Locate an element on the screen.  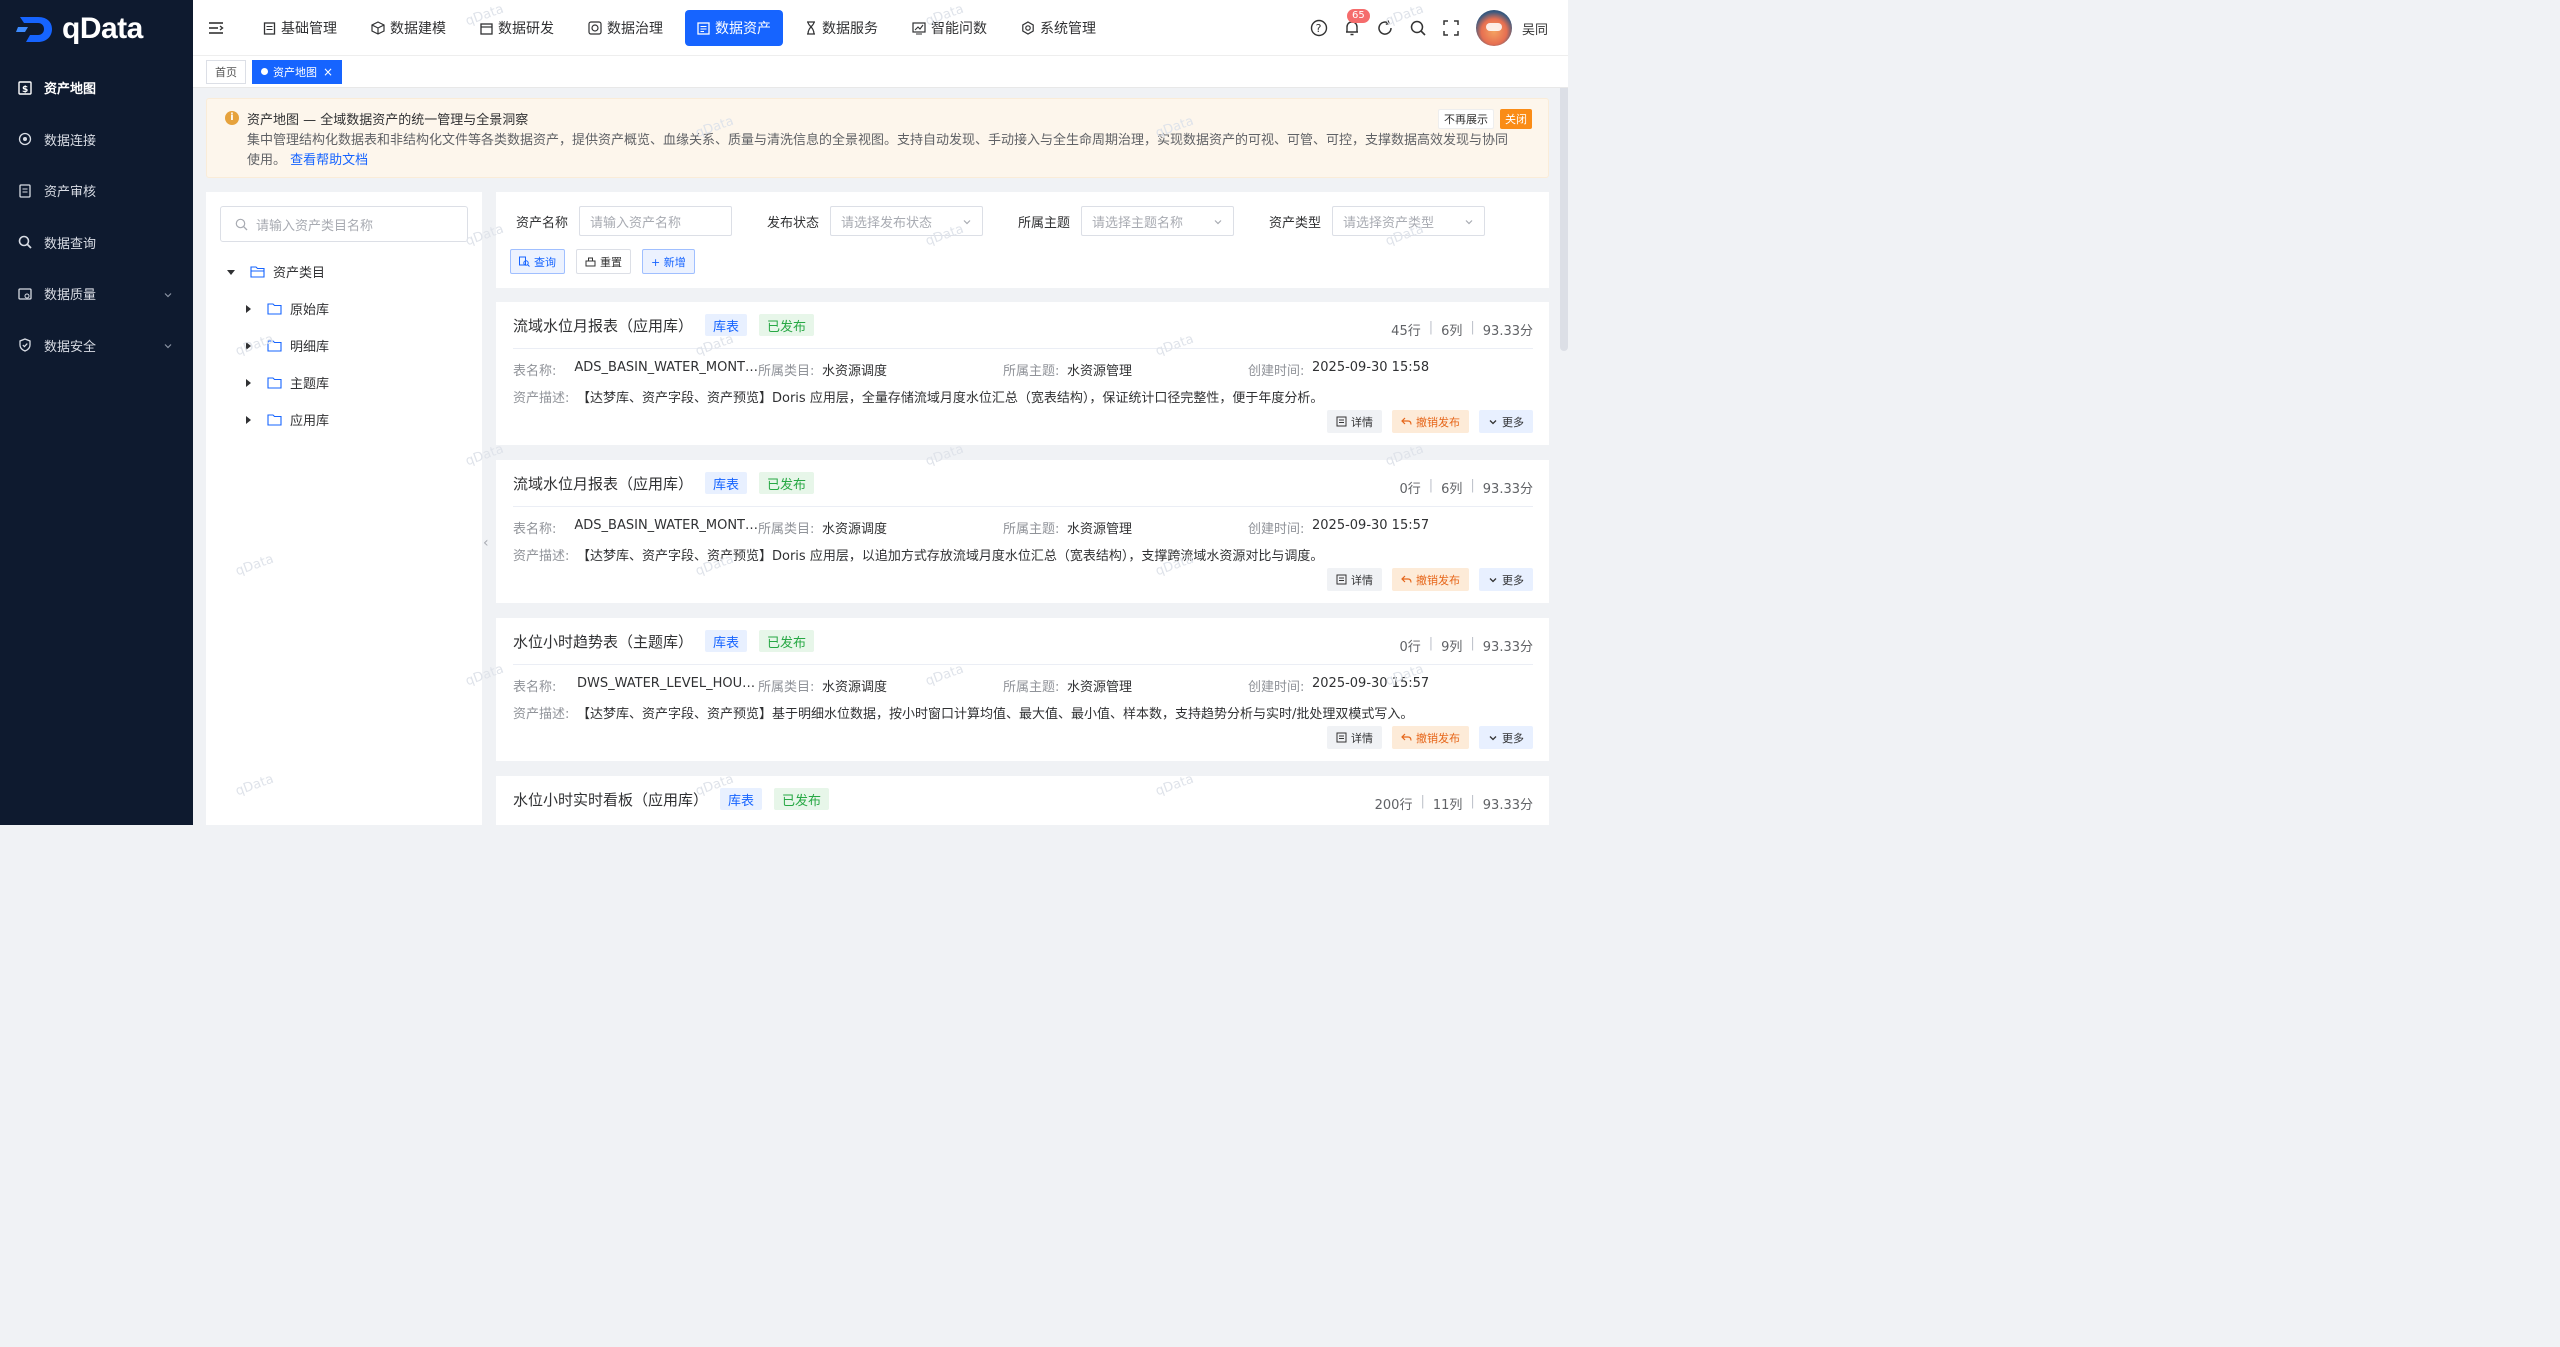
menu-collapse-icon is located at coordinates (216, 28).